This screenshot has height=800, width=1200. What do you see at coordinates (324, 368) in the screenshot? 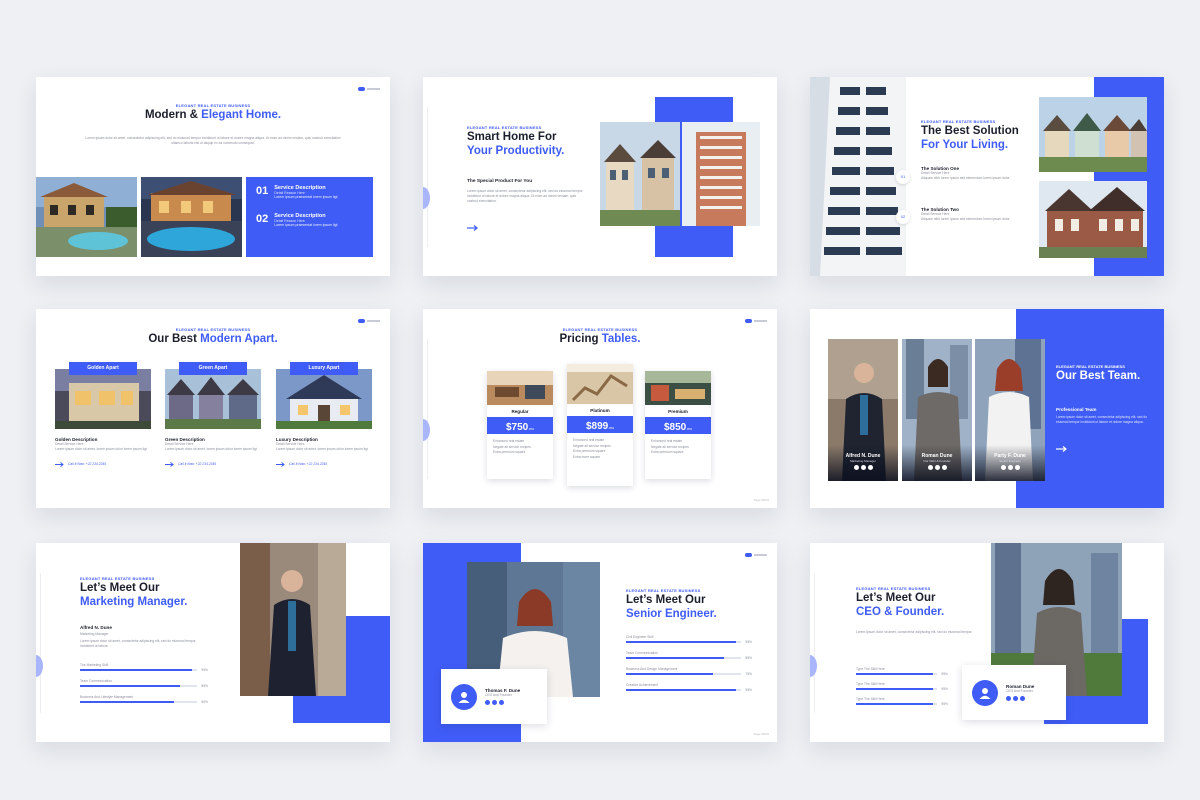
I see `apartment-tag: Luxury Apart` at bounding box center [324, 368].